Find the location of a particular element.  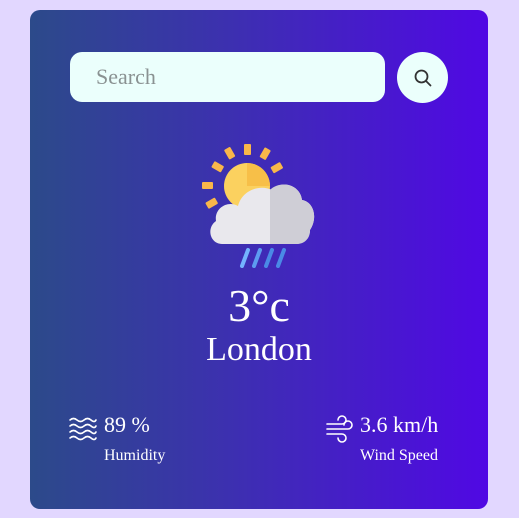

city-name: London is located at coordinates (259, 349).